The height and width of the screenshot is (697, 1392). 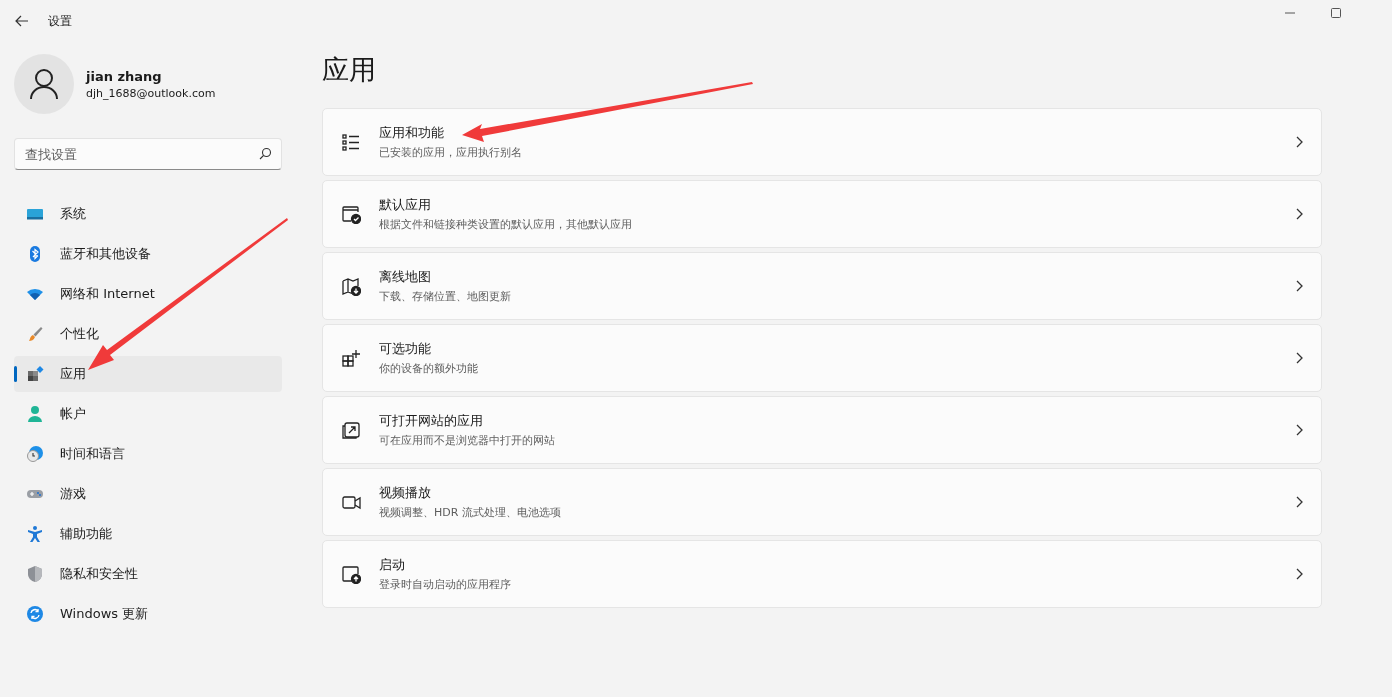 What do you see at coordinates (405, 277) in the screenshot?
I see `card-title: 离线地图` at bounding box center [405, 277].